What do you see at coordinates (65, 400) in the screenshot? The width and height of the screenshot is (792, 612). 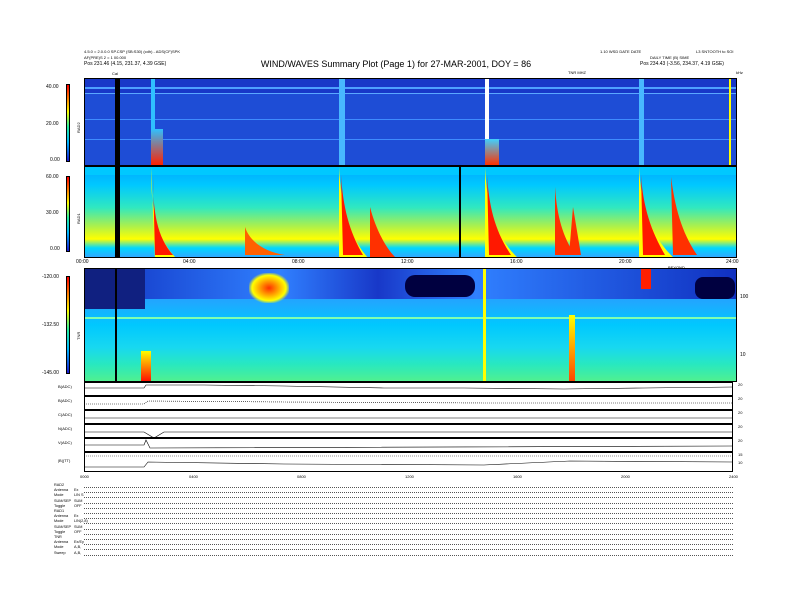 I see `mag-label-2: B(ADC)` at bounding box center [65, 400].